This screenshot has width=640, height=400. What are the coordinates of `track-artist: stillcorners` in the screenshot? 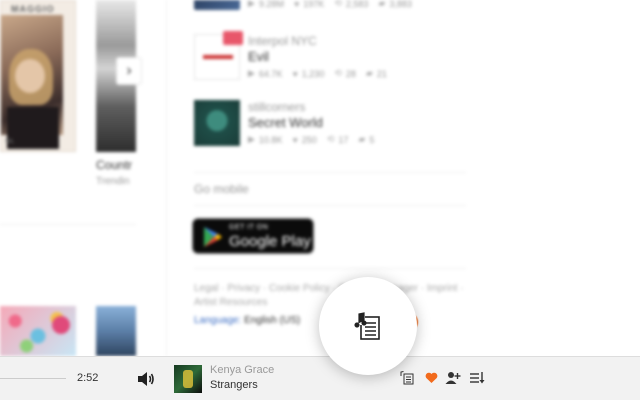 It's located at (276, 107).